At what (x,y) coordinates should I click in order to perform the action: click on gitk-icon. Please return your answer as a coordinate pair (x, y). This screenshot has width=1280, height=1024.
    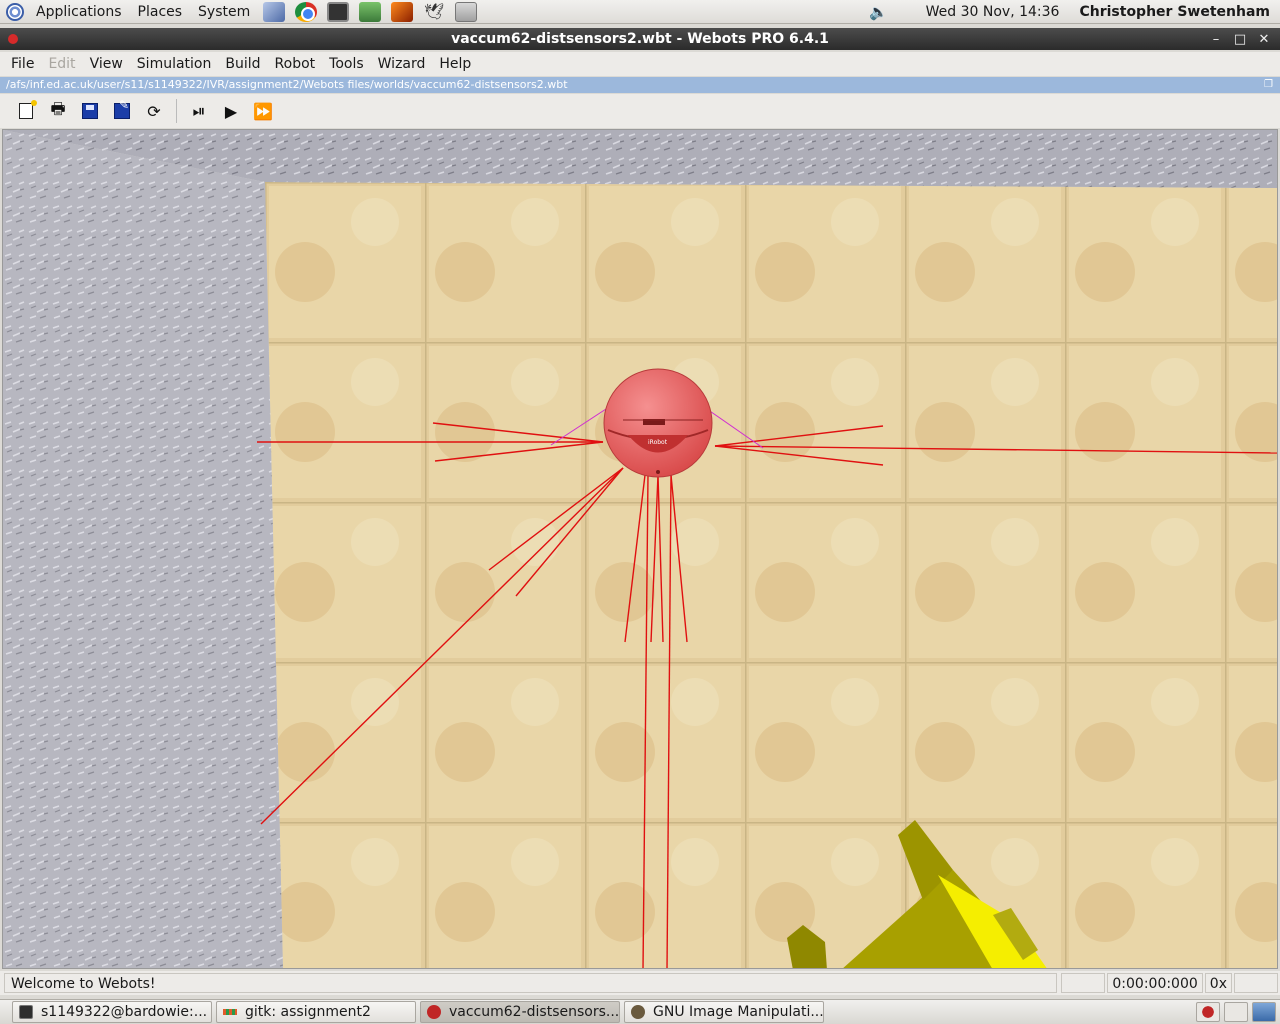
    Looking at the image, I should click on (230, 1012).